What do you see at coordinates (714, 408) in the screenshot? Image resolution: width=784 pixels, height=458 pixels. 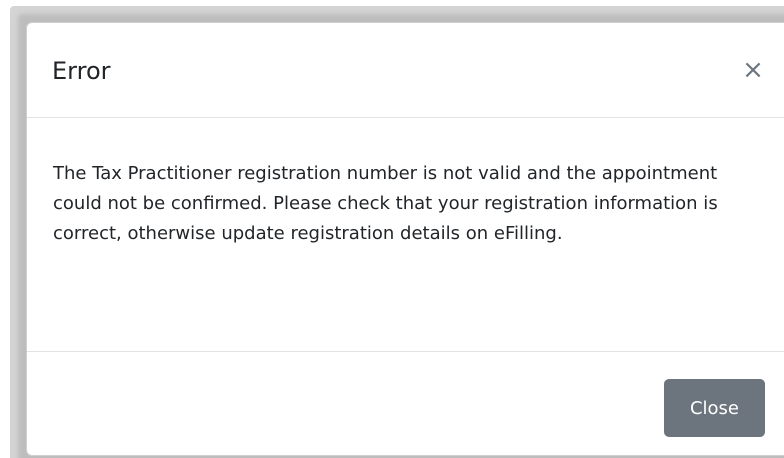 I see `close-button: Close` at bounding box center [714, 408].